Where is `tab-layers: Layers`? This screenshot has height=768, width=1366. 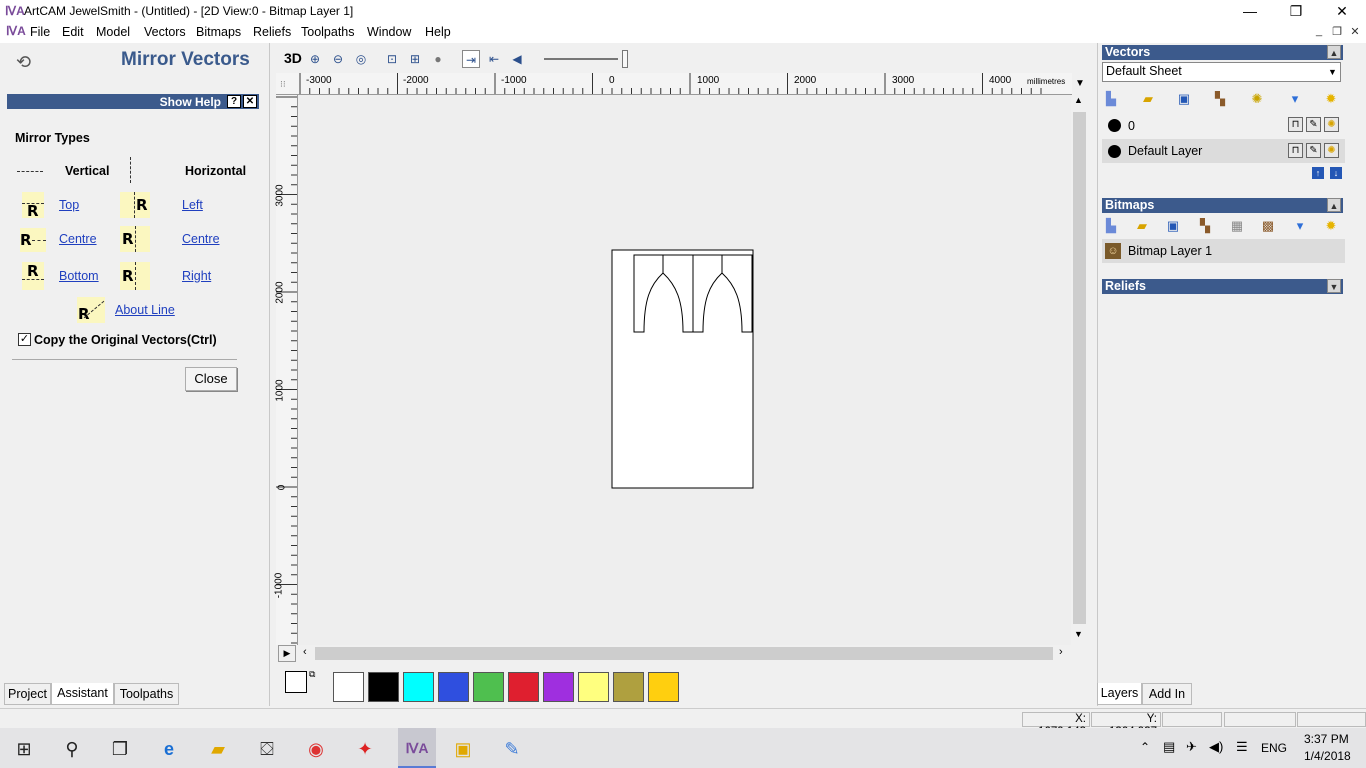 tab-layers: Layers is located at coordinates (1119, 694).